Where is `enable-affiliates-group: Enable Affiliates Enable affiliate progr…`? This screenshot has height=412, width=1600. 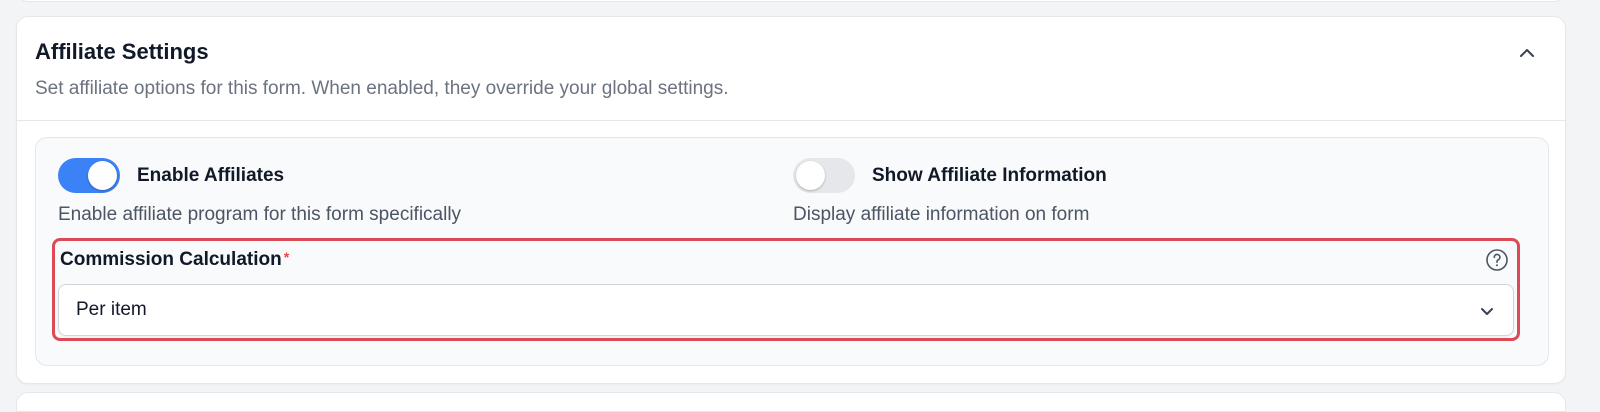 enable-affiliates-group: Enable Affiliates Enable affiliate progr… is located at coordinates (259, 192).